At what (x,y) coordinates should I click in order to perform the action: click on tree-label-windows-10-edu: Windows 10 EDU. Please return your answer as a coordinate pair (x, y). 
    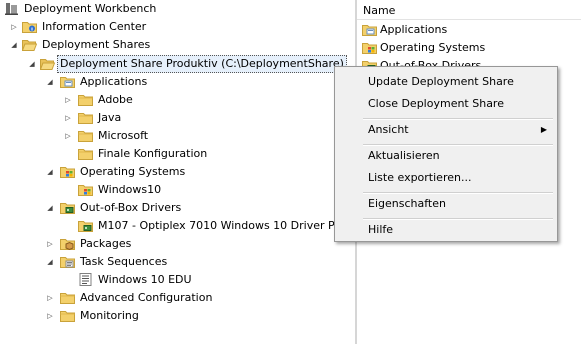
    Looking at the image, I should click on (145, 279).